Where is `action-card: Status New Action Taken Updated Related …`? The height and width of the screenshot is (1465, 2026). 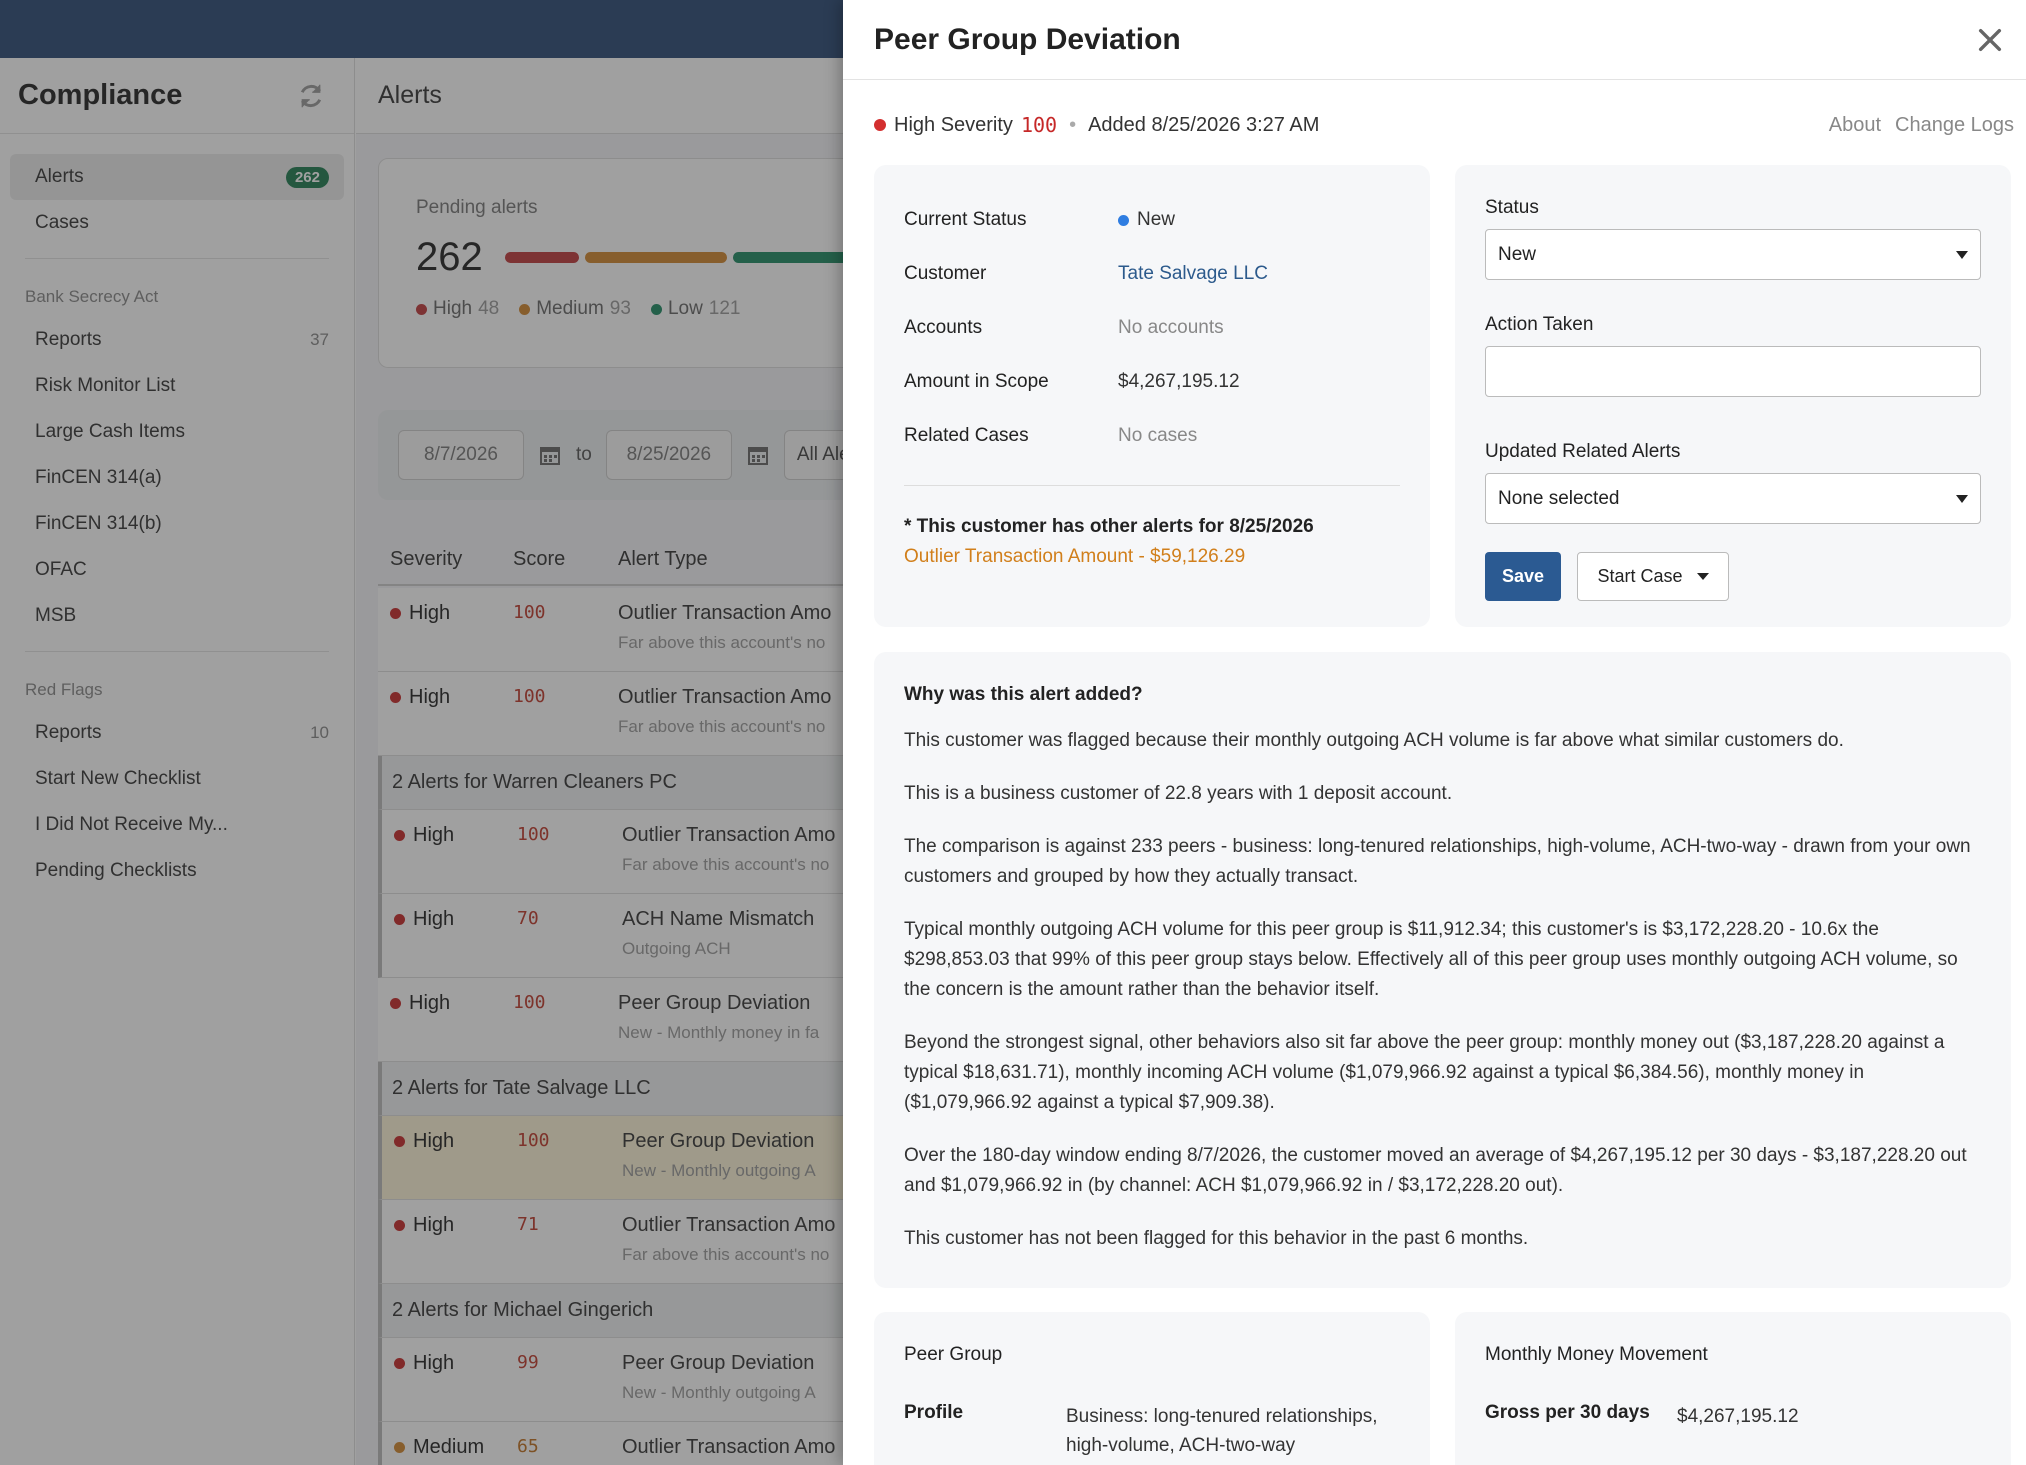 action-card: Status New Action Taken Updated Related … is located at coordinates (1733, 396).